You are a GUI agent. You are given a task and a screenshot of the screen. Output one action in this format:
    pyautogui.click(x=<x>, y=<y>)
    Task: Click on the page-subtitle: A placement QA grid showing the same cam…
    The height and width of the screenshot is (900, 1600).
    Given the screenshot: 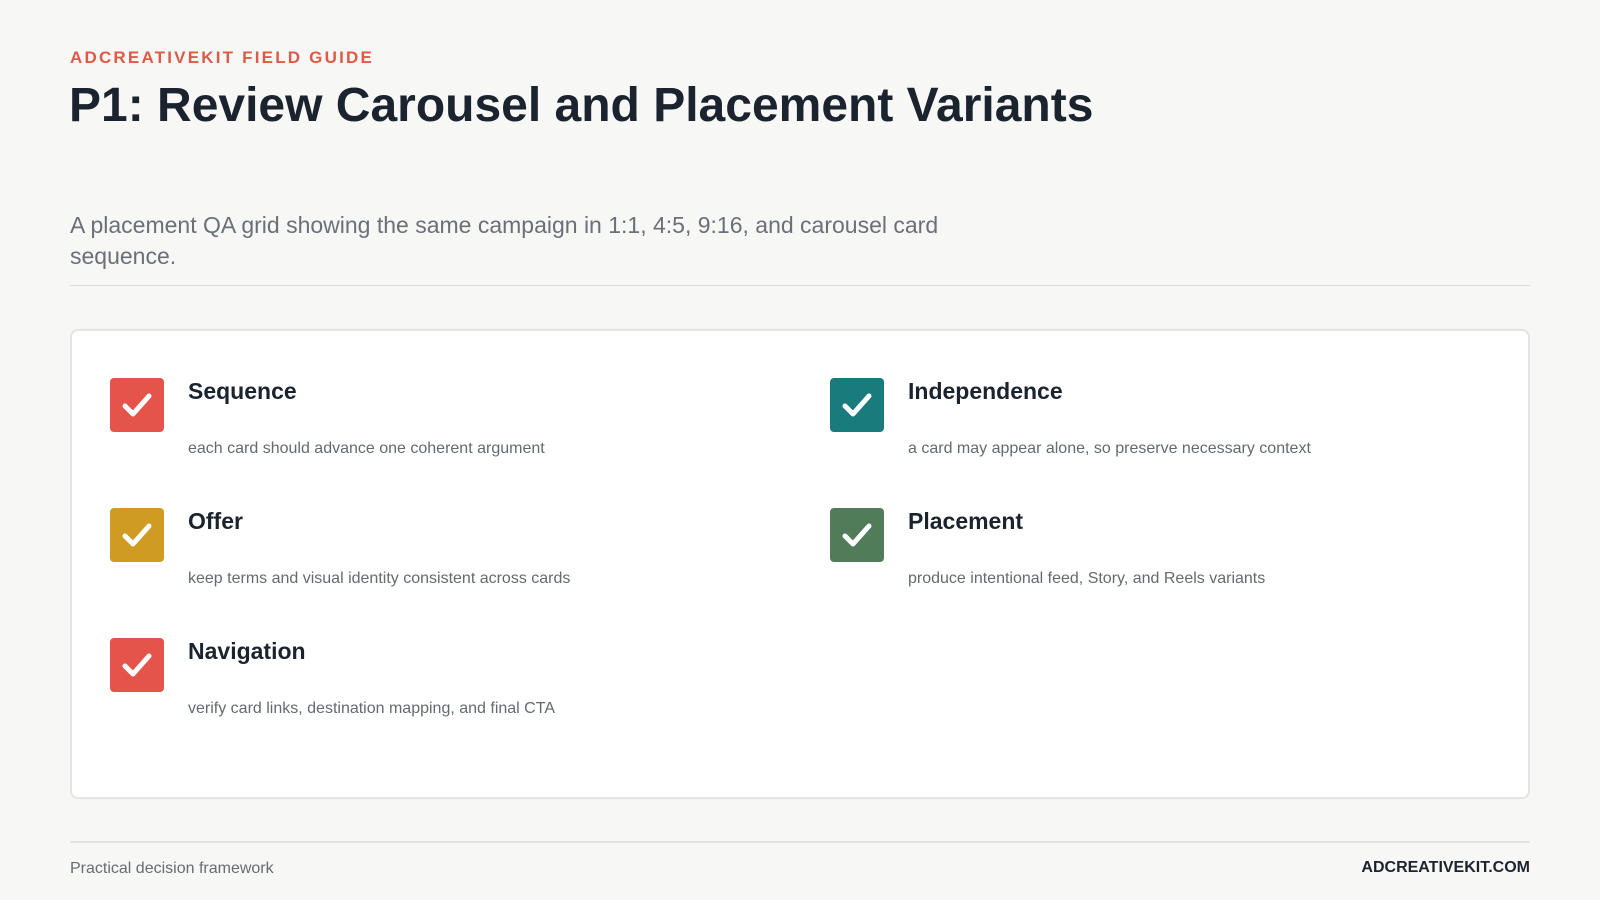 What is the action you would take?
    pyautogui.click(x=504, y=240)
    